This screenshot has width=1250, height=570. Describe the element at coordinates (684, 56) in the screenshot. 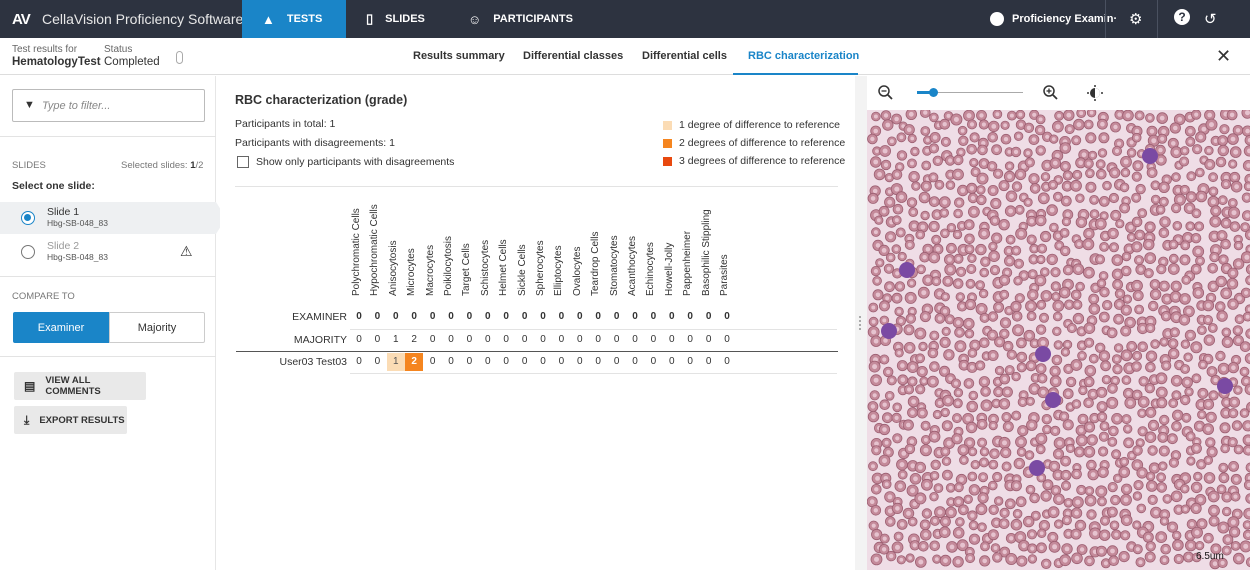

I see `tab-differential-cells: Differential cells` at that location.